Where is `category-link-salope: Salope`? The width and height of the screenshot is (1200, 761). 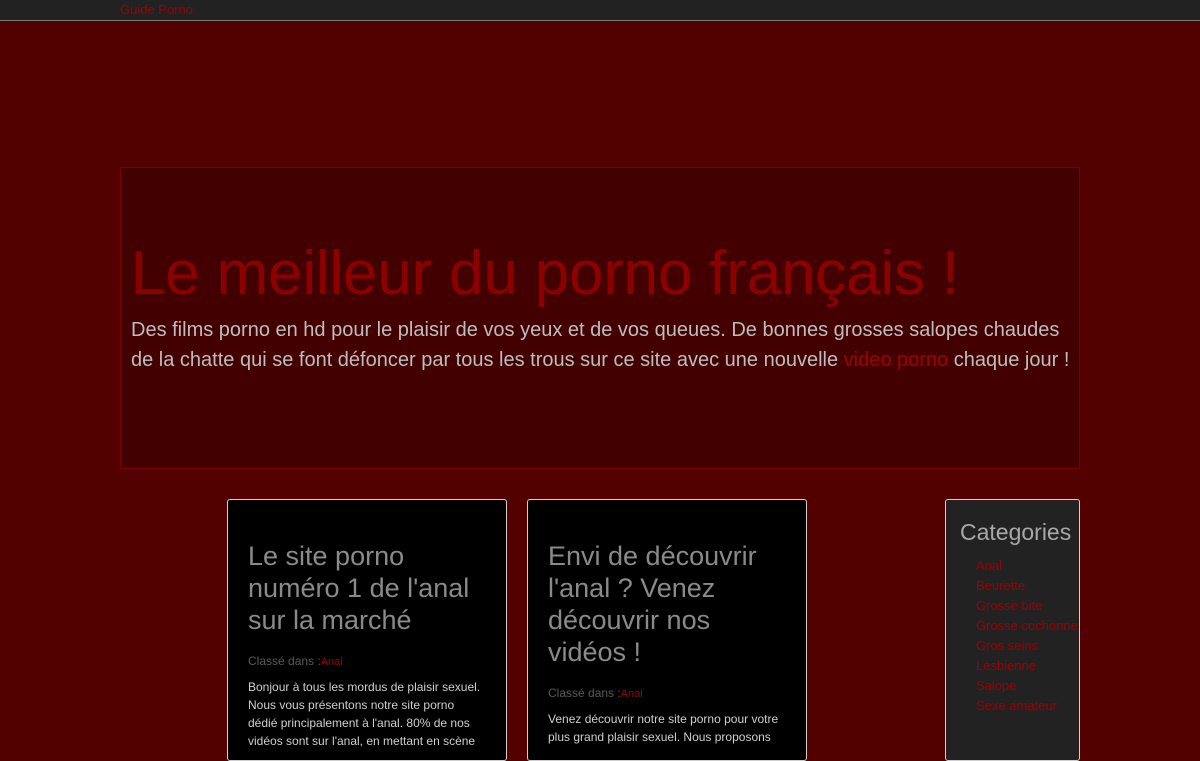
category-link-salope: Salope is located at coordinates (996, 685).